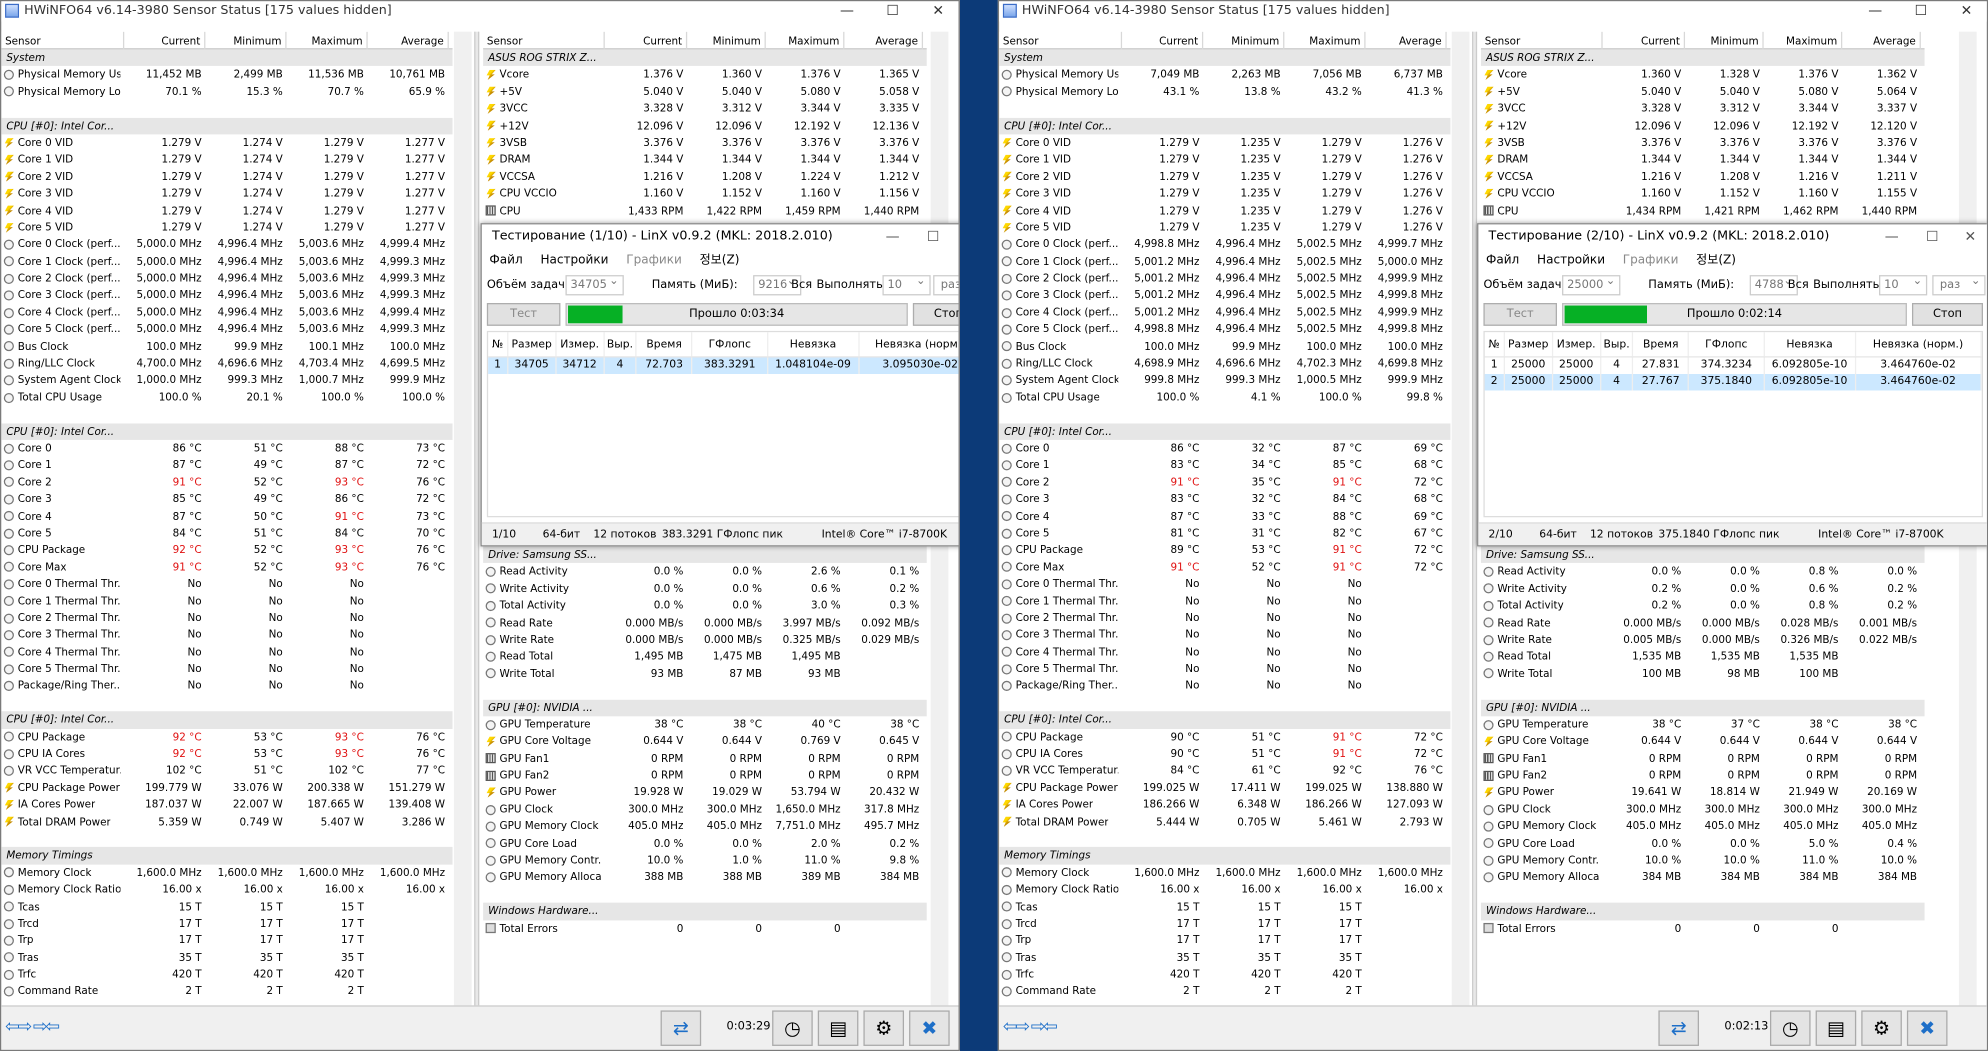 Image resolution: width=1988 pixels, height=1051 pixels. I want to click on results-col-header: Выр., so click(1617, 344).